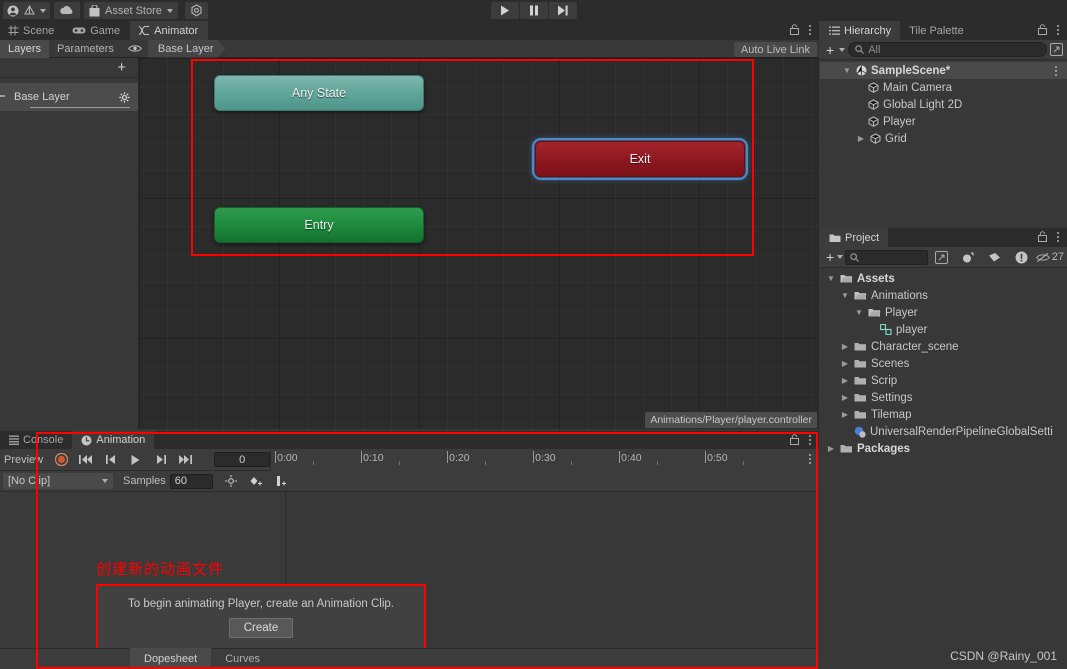 This screenshot has width=1067, height=669. What do you see at coordinates (830, 50) in the screenshot?
I see `hierarchy-add-button: +` at bounding box center [830, 50].